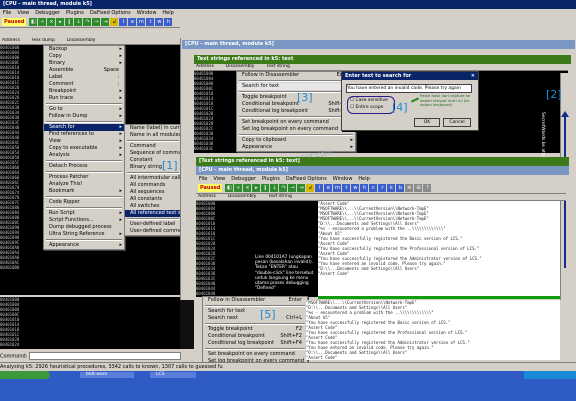 The image size is (576, 401). I want to click on ctx1-item-backup: Backup ▸, so click(84, 49).